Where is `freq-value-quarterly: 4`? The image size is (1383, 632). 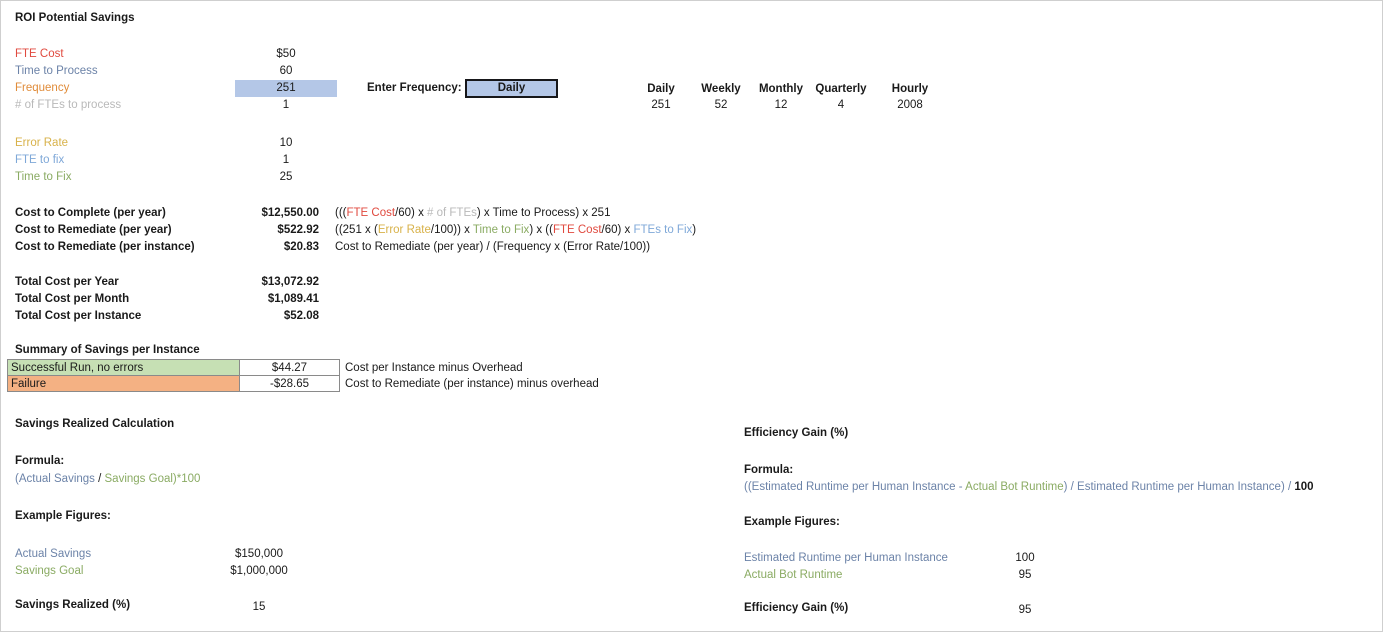 freq-value-quarterly: 4 is located at coordinates (841, 105).